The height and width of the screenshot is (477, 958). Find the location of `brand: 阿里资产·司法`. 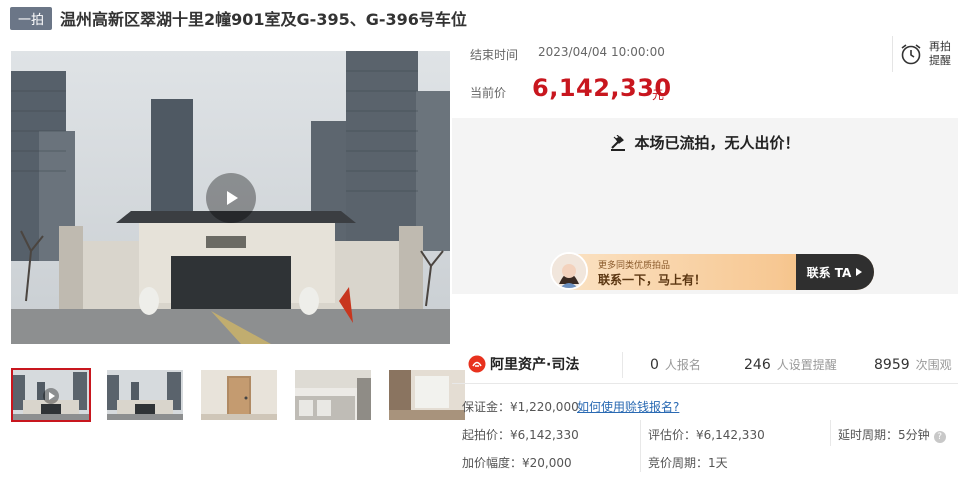

brand: 阿里资产·司法 is located at coordinates (523, 364).